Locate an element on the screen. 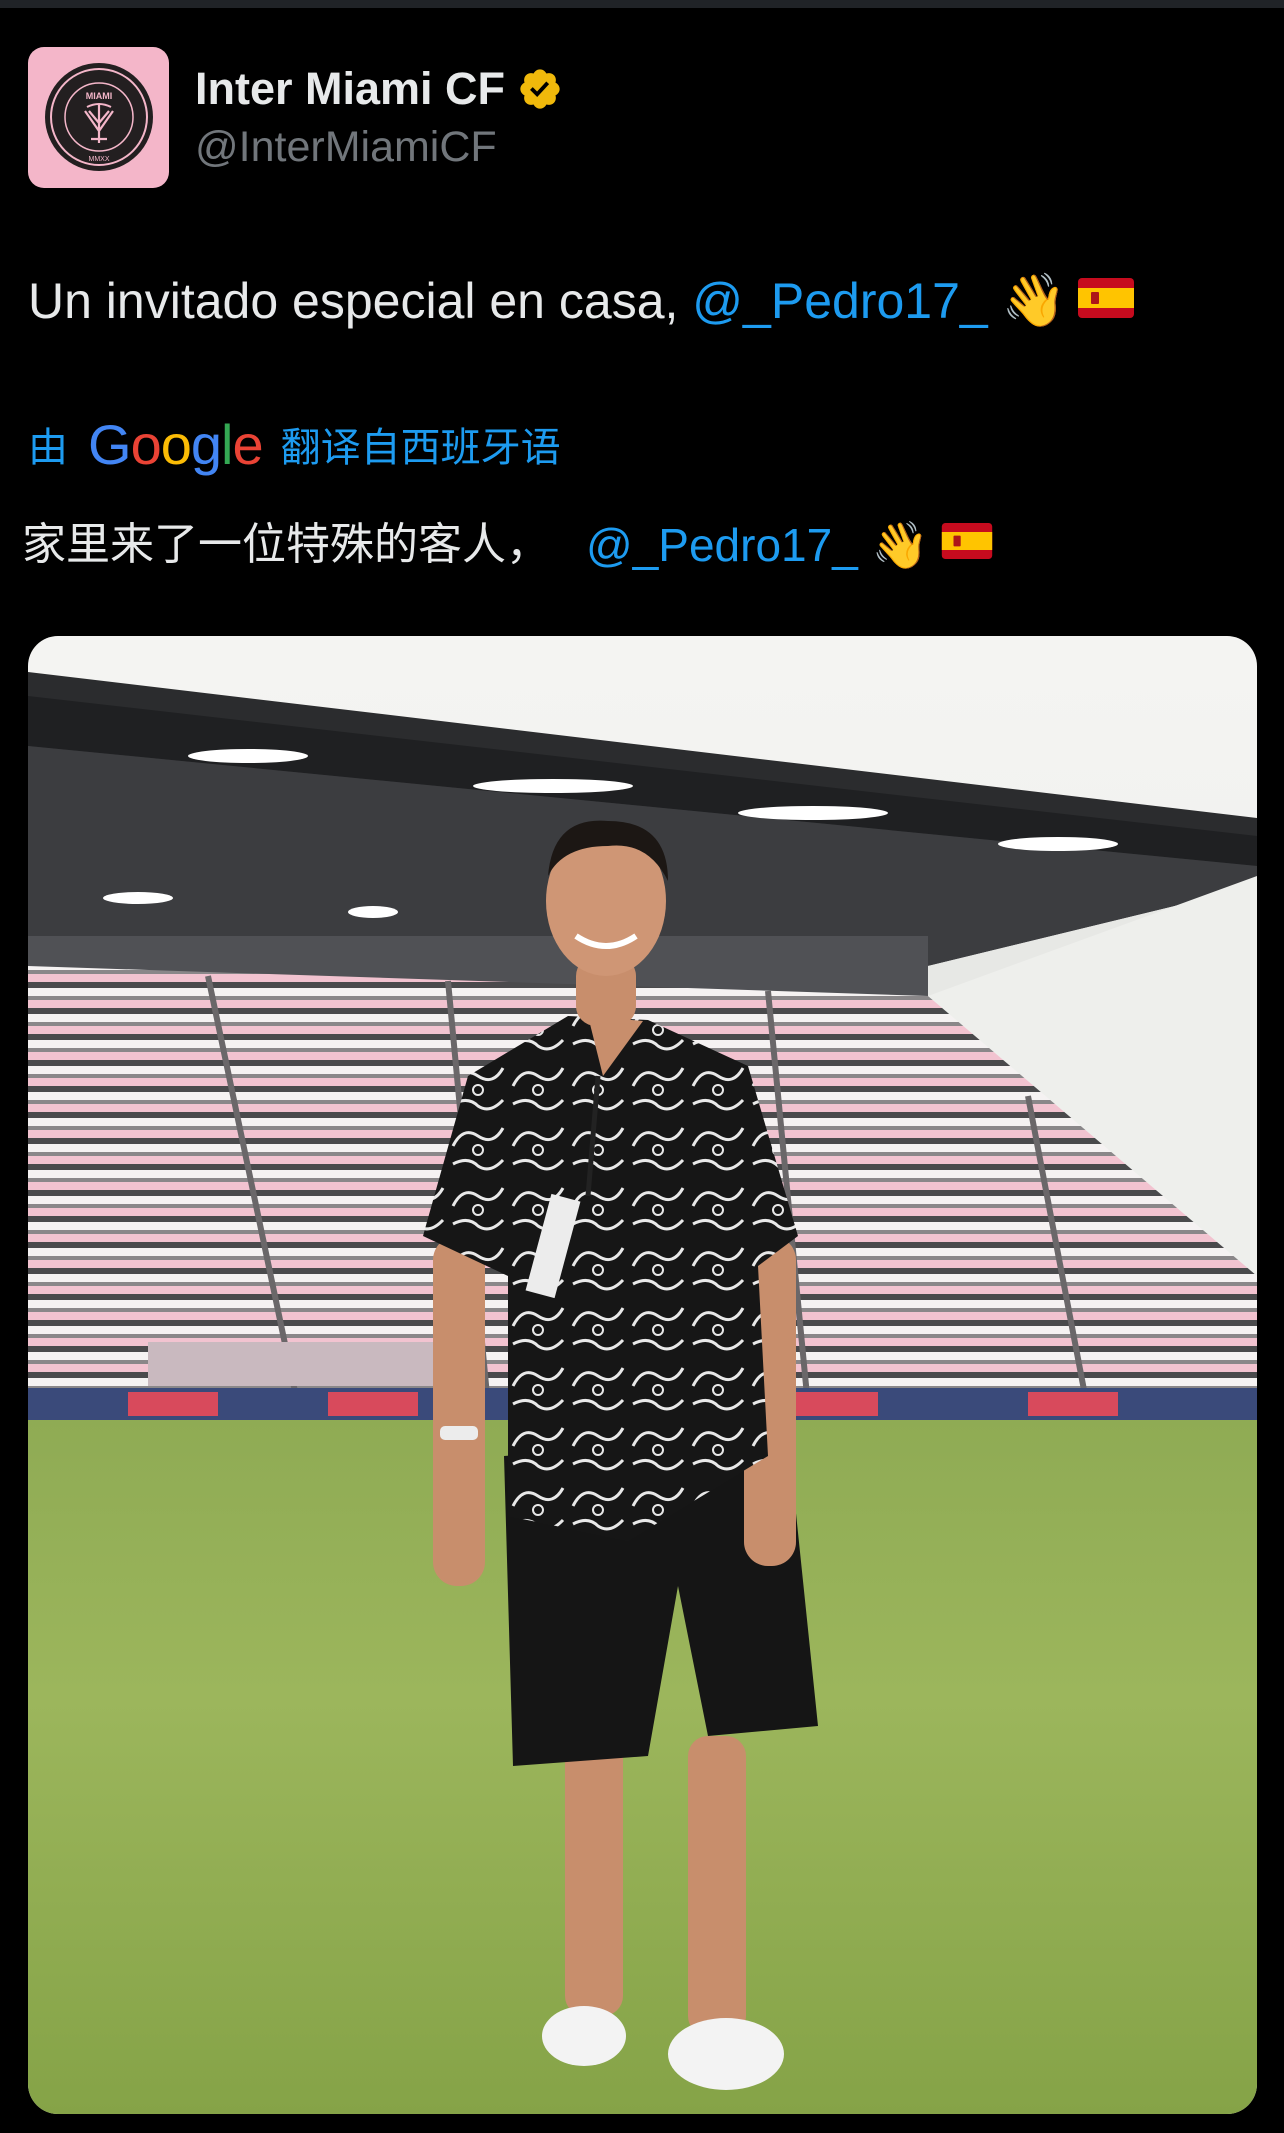  translate-attribution-link: 由 Google 翻译自西班牙语 is located at coordinates (294, 444).